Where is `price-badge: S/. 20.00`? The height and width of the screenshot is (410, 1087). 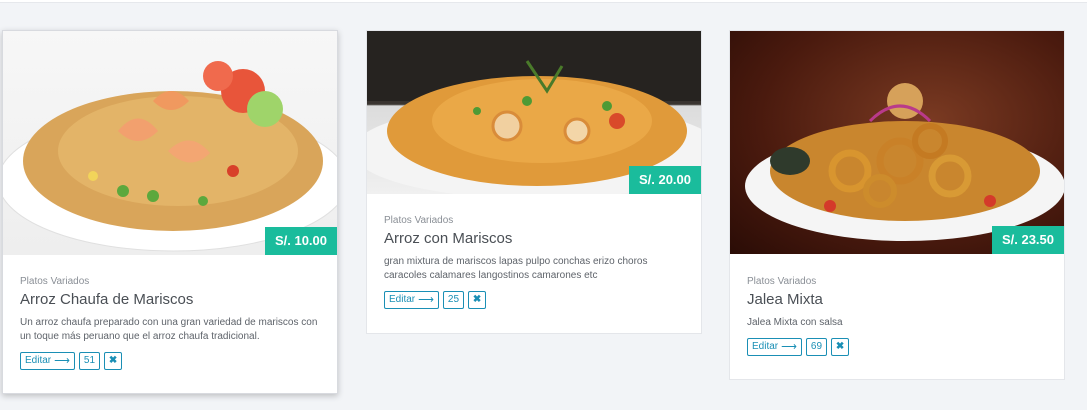 price-badge: S/. 20.00 is located at coordinates (664, 180).